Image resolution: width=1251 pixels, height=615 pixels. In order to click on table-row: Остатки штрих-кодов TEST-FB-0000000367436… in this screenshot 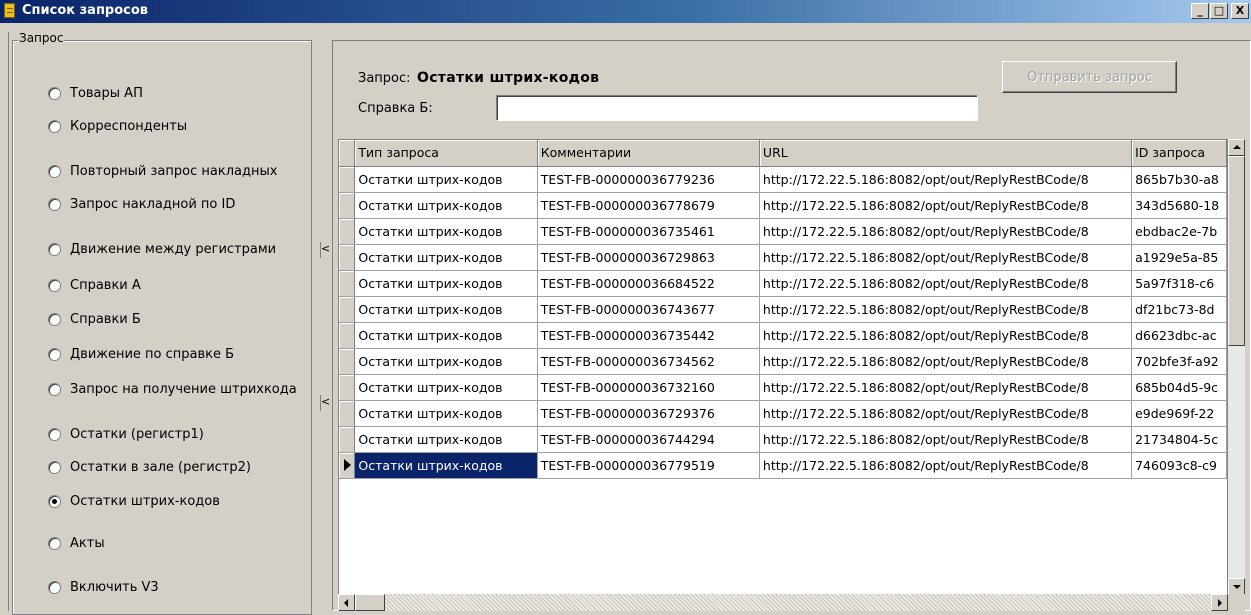, I will do `click(783, 309)`.